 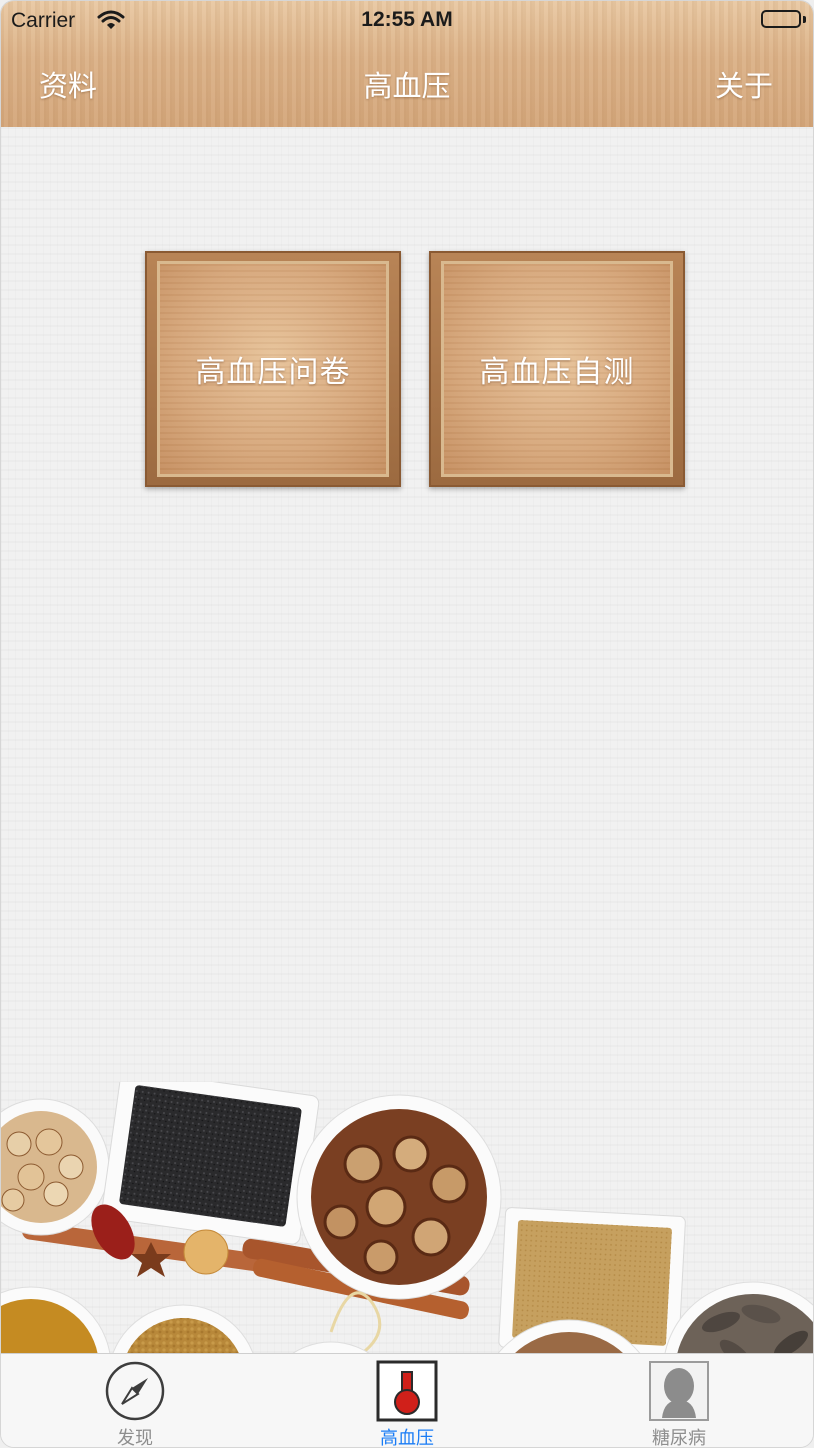 What do you see at coordinates (183, 1329) in the screenshot?
I see `bowl-fenugreek` at bounding box center [183, 1329].